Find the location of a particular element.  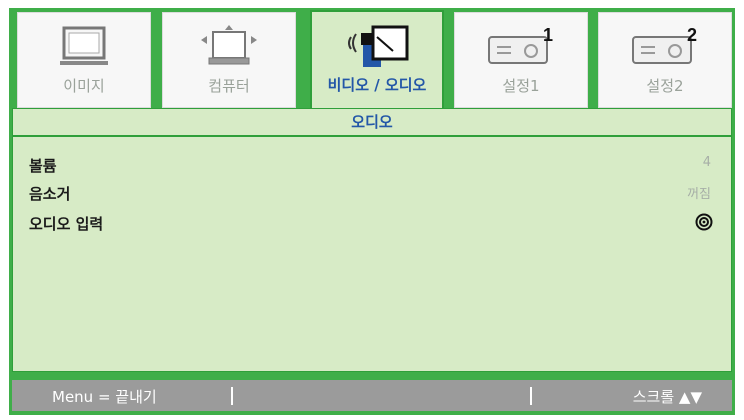

panel-title: 오디오 is located at coordinates (372, 123).